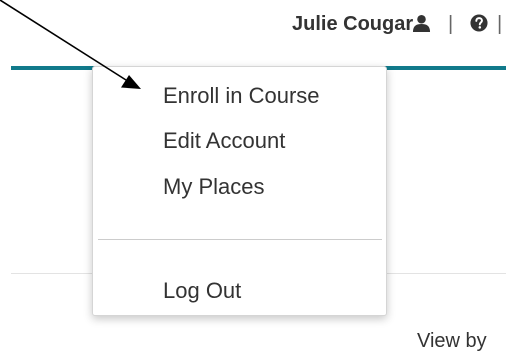 Image resolution: width=506 pixels, height=364 pixels. I want to click on menu-item-log-out: Log Out, so click(202, 291).